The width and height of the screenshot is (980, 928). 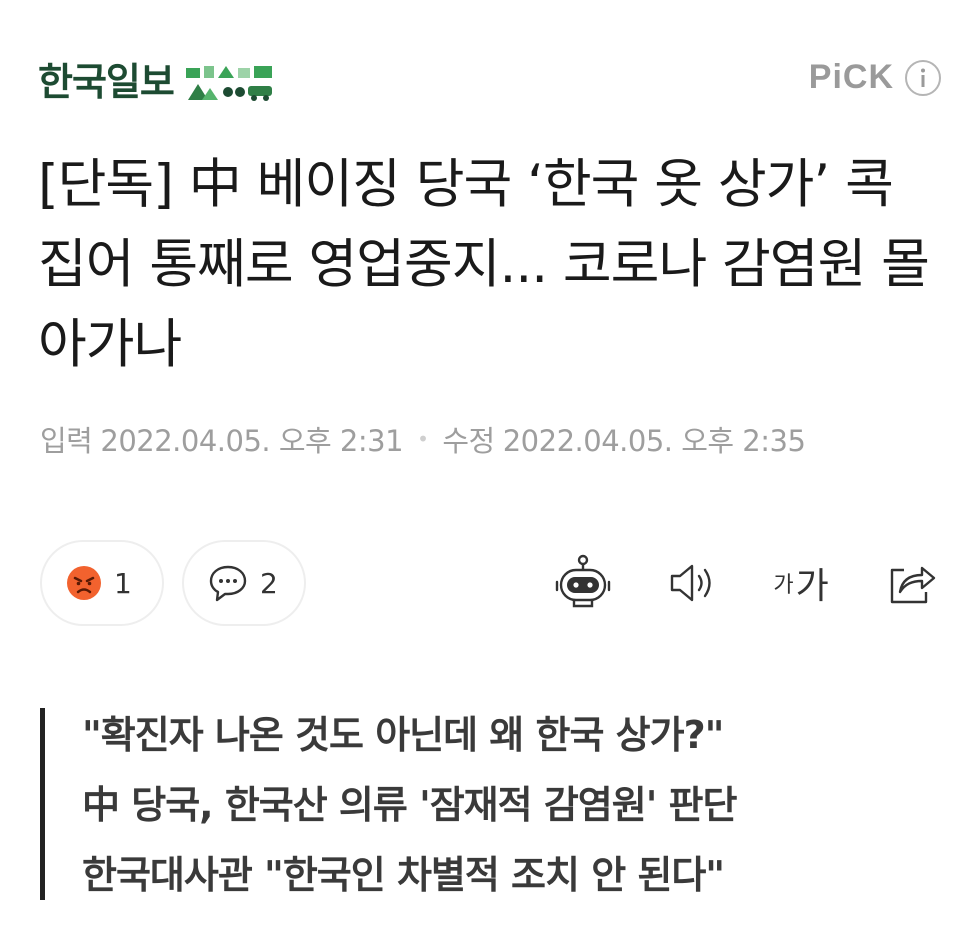 What do you see at coordinates (851, 77) in the screenshot?
I see `pick-label: PiCK` at bounding box center [851, 77].